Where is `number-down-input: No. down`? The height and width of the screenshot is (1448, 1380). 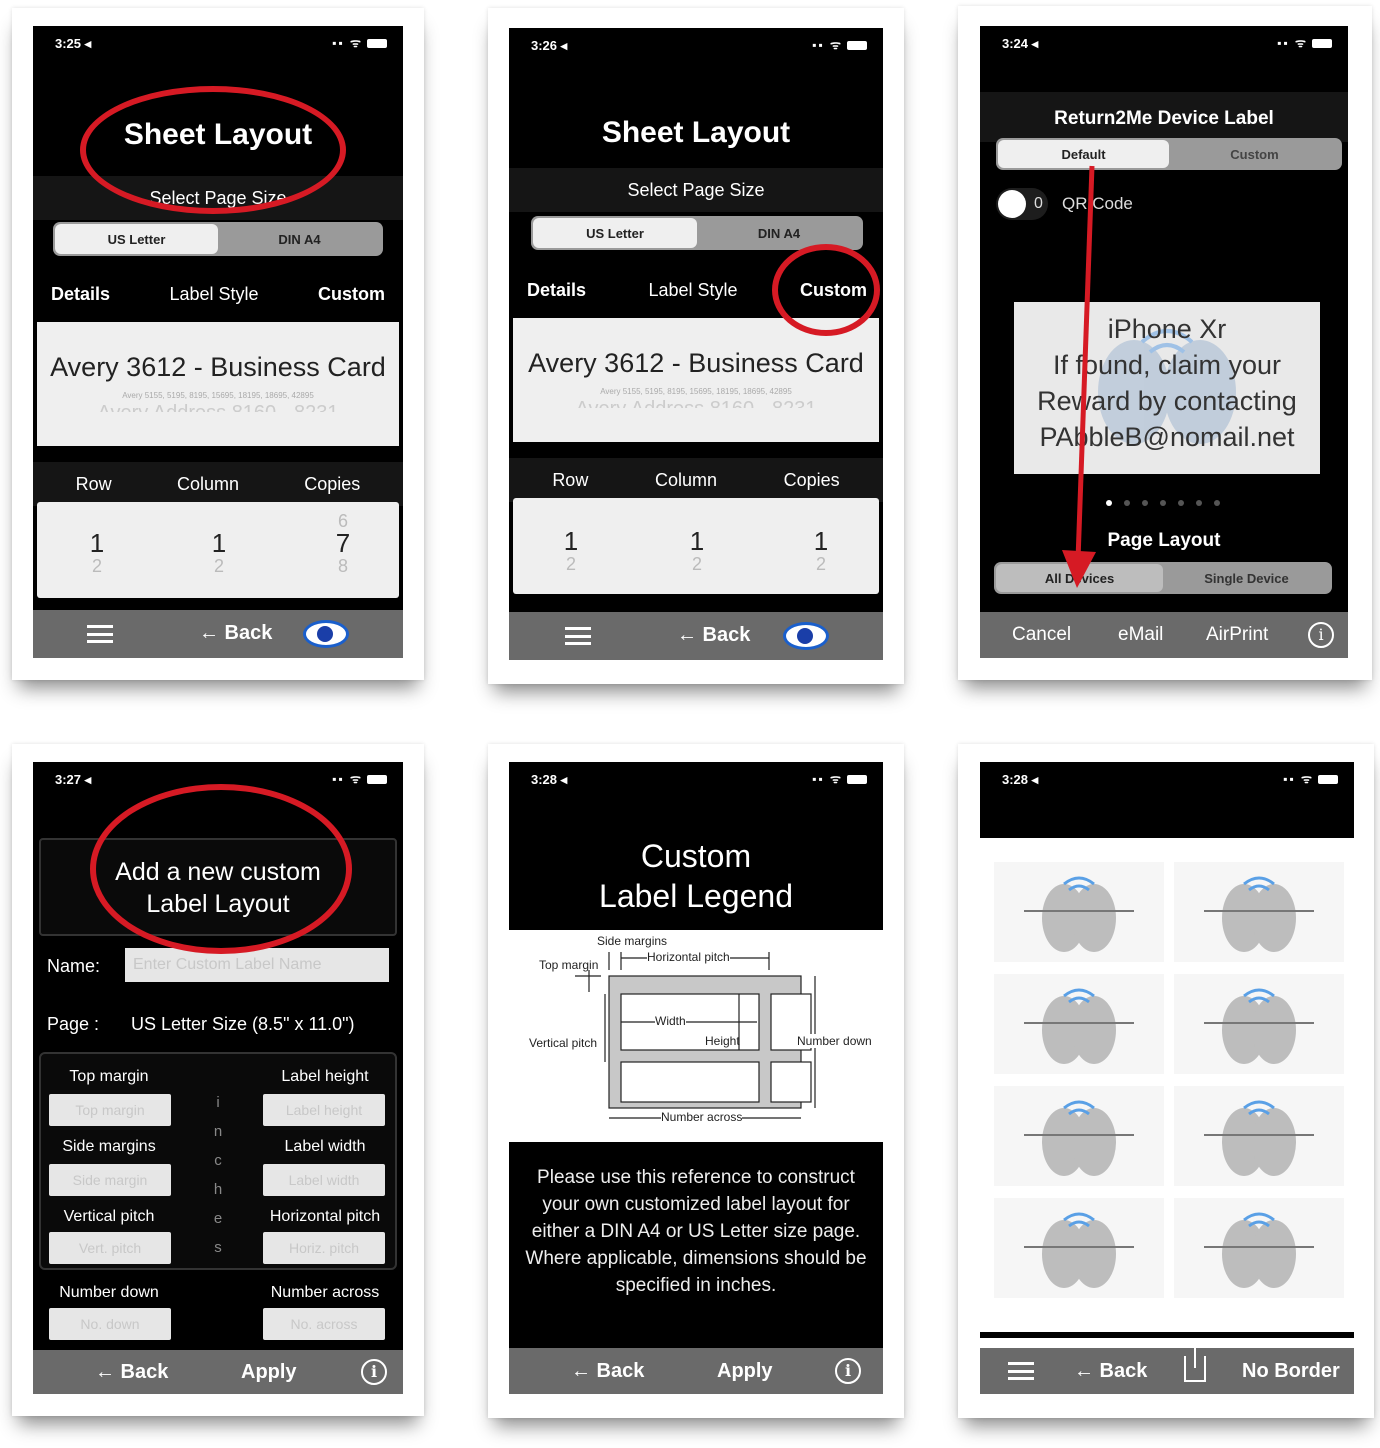
number-down-input: No. down is located at coordinates (110, 1324).